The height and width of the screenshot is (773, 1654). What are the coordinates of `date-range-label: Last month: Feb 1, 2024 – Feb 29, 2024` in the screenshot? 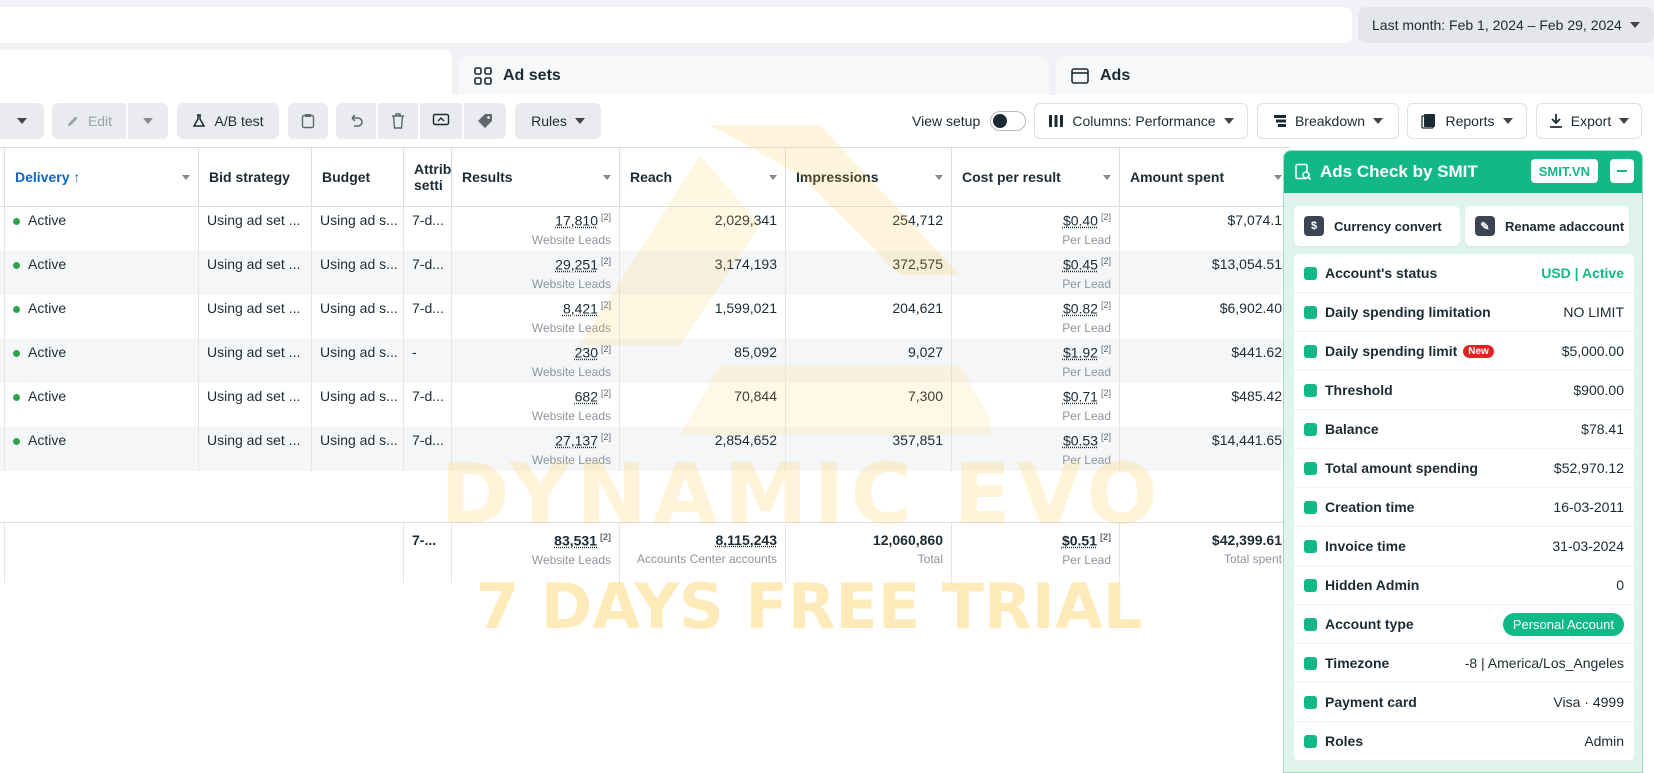 It's located at (1497, 25).